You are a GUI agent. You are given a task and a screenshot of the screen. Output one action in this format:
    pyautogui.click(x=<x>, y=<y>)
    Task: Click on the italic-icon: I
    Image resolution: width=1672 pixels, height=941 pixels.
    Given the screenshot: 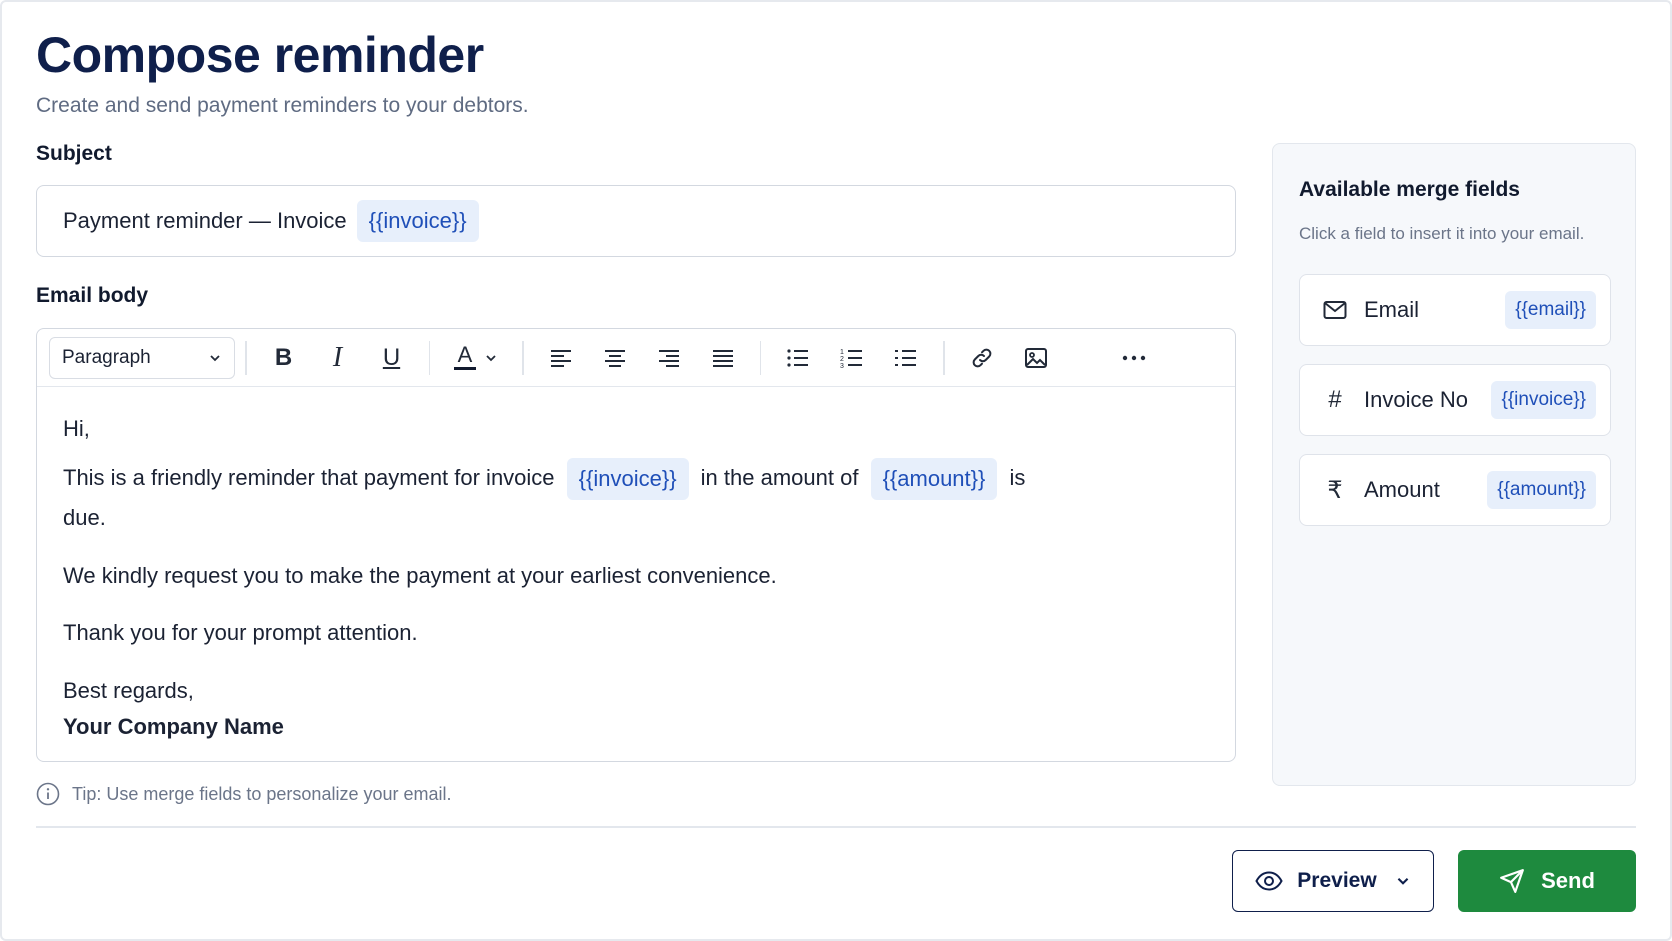 What is the action you would take?
    pyautogui.click(x=337, y=357)
    